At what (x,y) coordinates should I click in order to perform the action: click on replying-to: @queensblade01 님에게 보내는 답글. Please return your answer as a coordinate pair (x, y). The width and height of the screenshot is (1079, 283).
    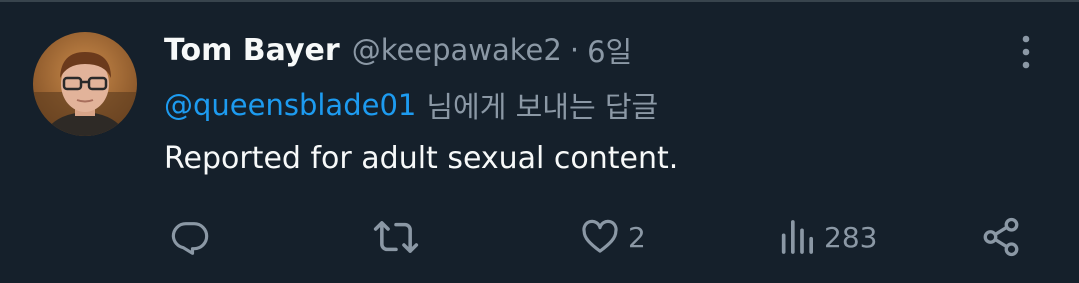
    Looking at the image, I should click on (411, 105).